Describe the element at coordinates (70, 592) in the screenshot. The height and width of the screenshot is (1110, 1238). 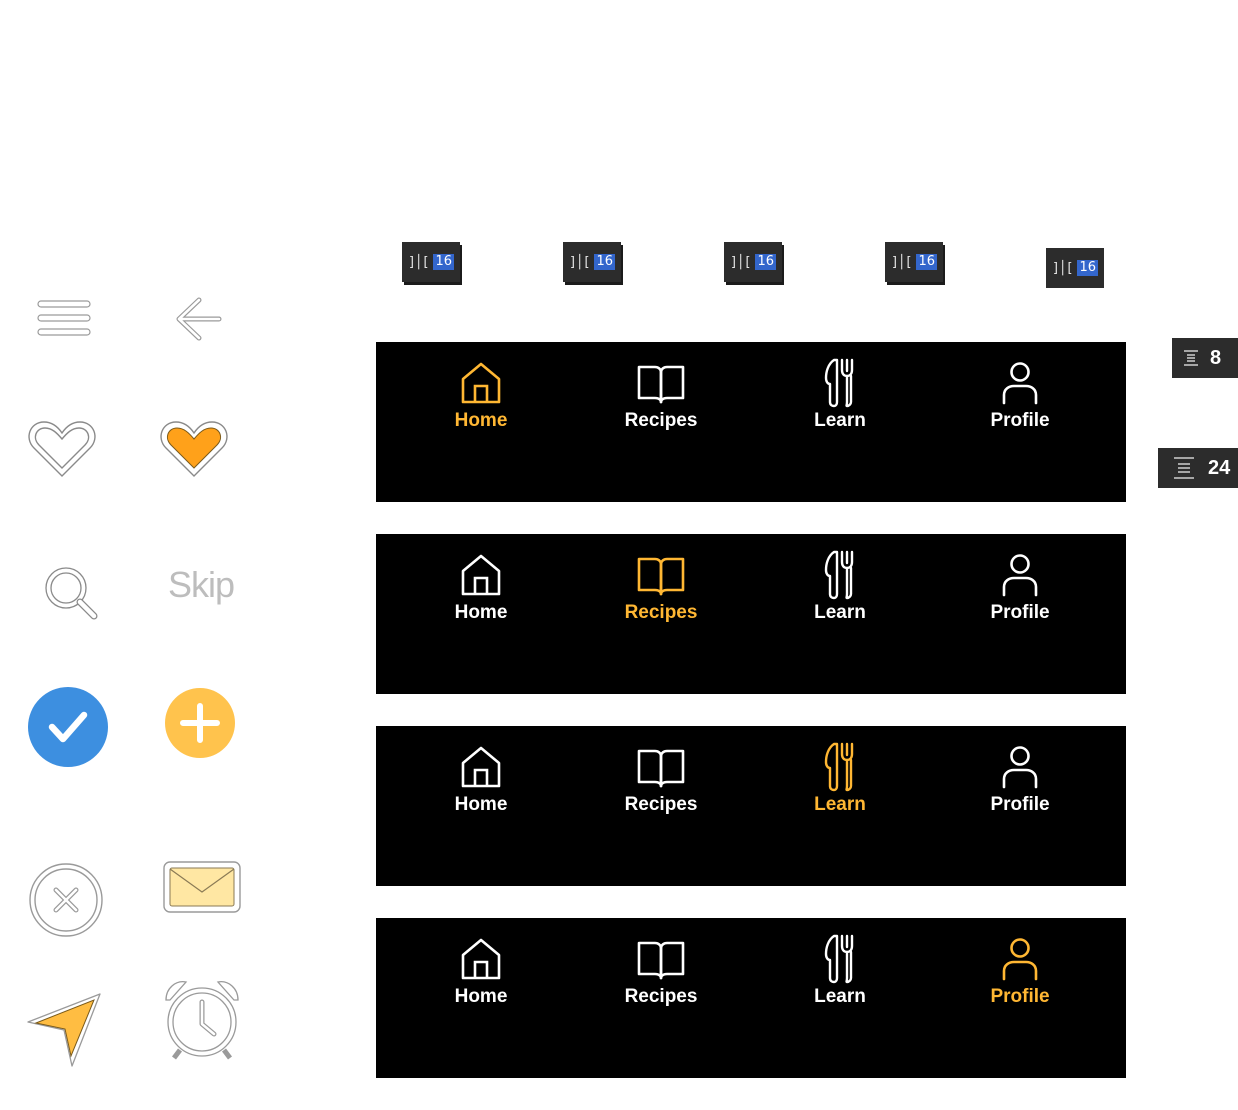
I see `search-icon` at that location.